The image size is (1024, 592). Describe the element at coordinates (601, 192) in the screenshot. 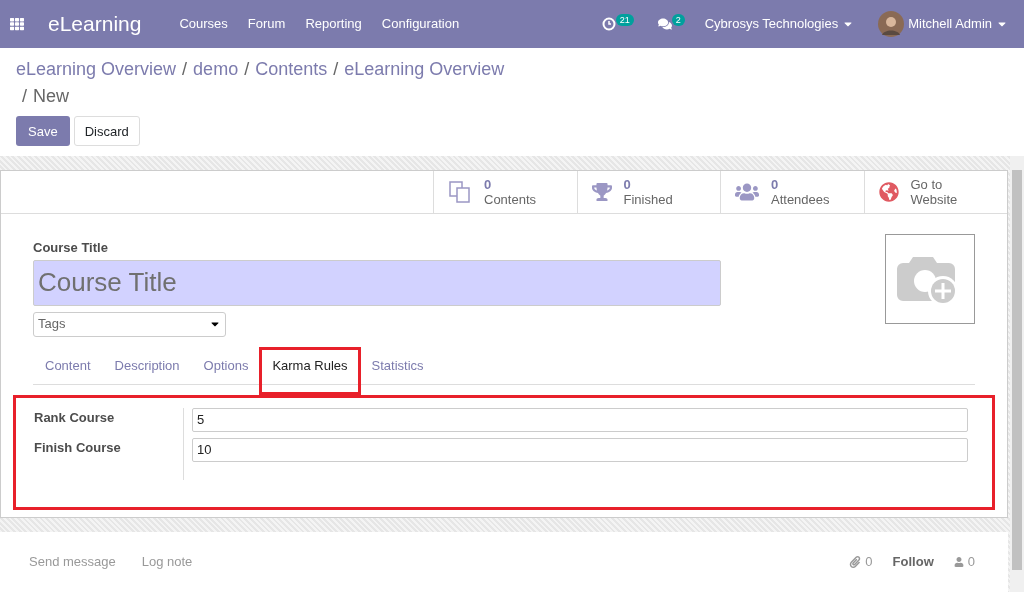

I see `trophy-icon` at that location.